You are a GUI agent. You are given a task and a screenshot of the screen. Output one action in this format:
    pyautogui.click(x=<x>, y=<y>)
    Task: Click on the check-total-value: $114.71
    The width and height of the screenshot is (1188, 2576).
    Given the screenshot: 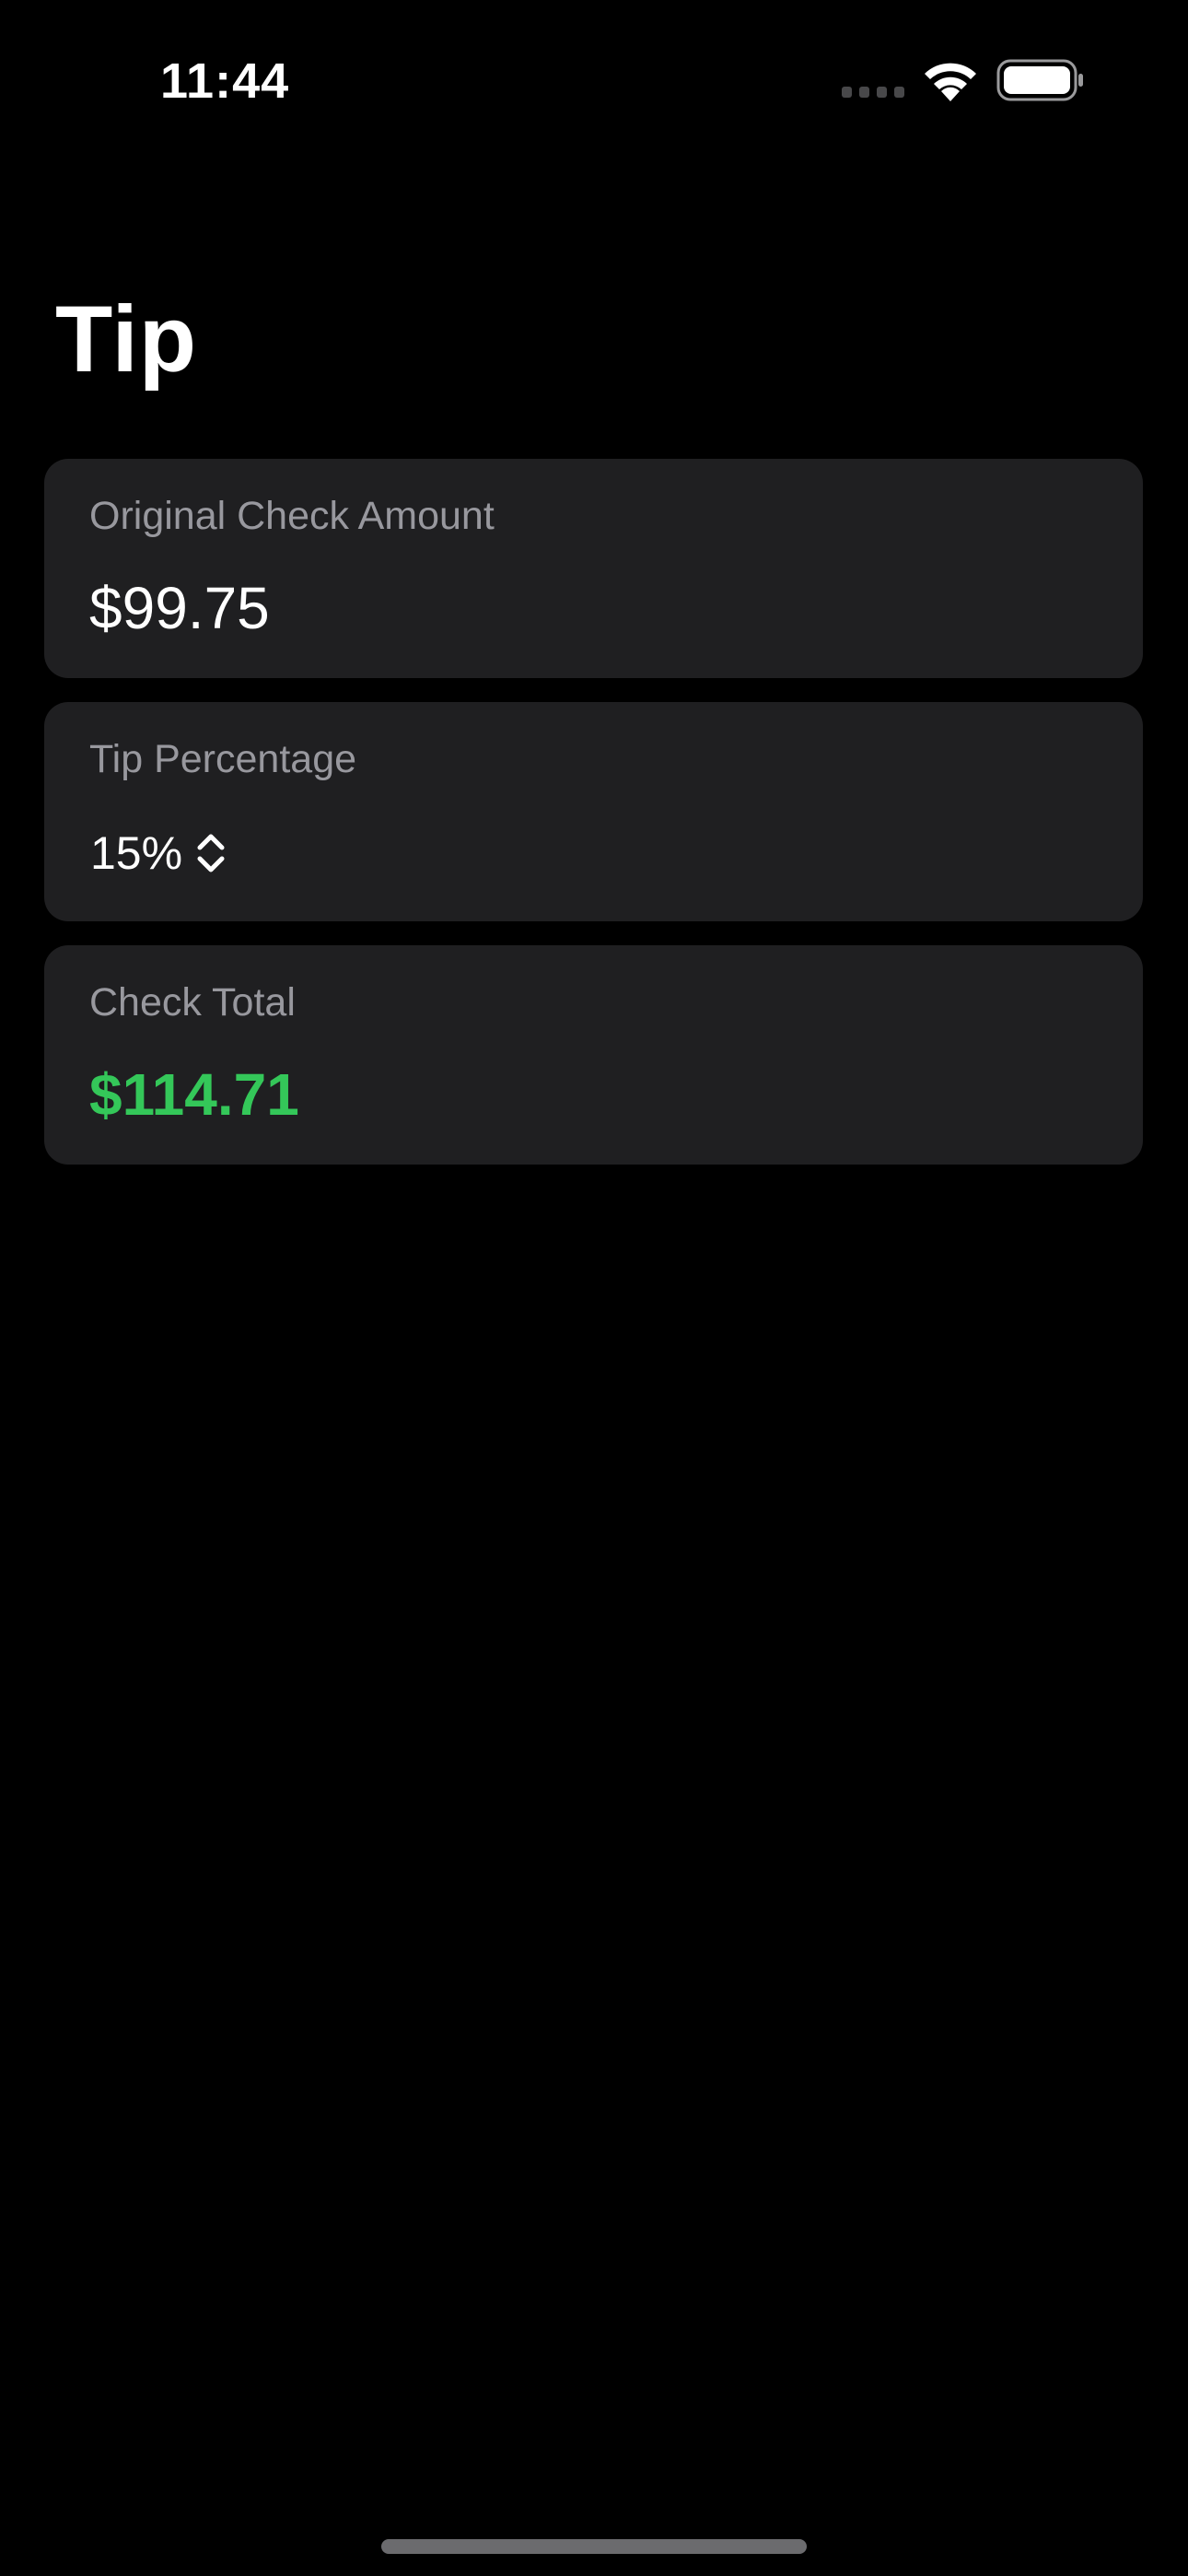 What is the action you would take?
    pyautogui.click(x=194, y=1094)
    